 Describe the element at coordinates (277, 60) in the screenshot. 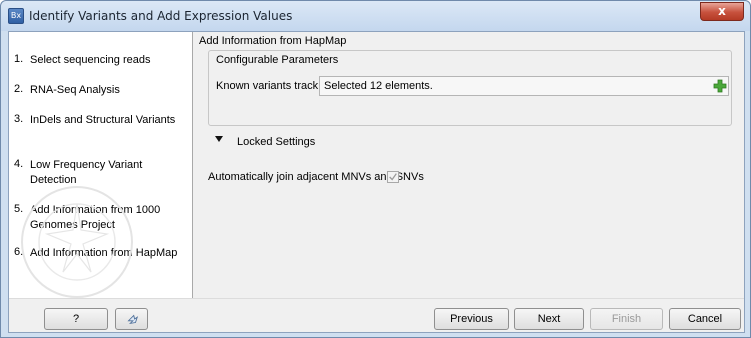

I see `group-title: Configurable Parameters` at that location.